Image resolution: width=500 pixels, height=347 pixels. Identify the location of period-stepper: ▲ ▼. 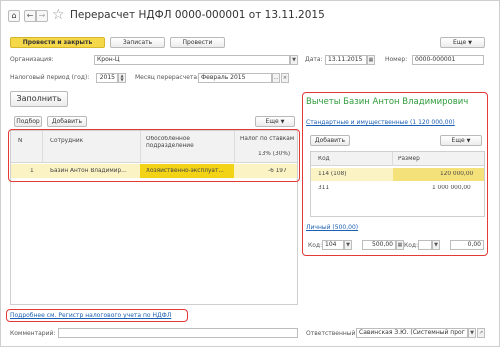
(122, 78).